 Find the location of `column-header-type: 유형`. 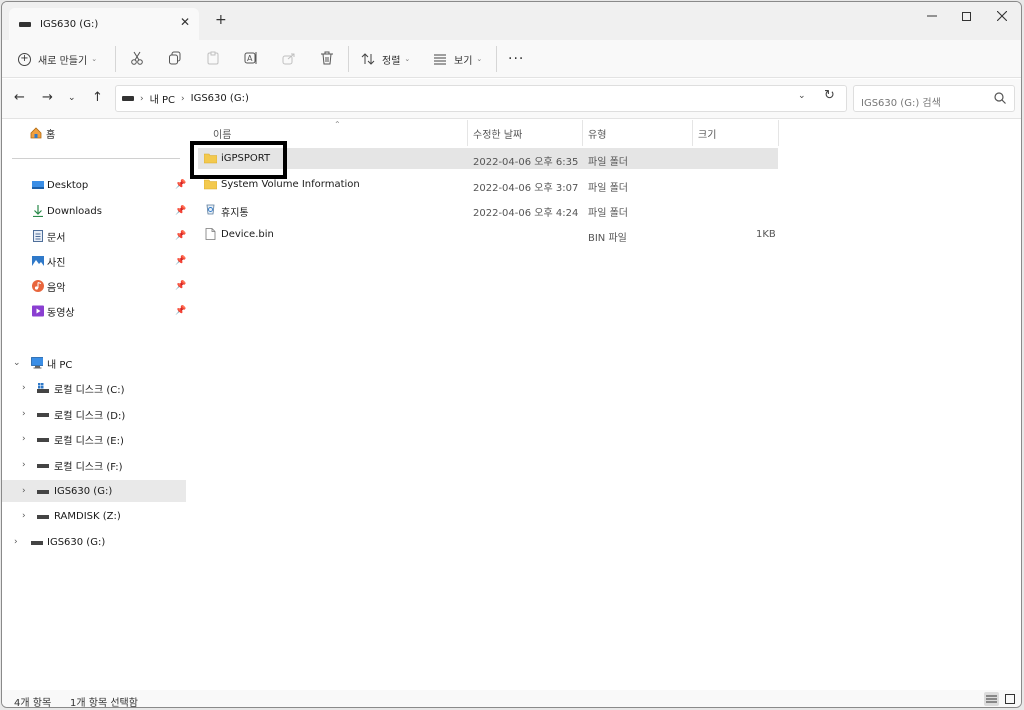

column-header-type: 유형 is located at coordinates (597, 133).